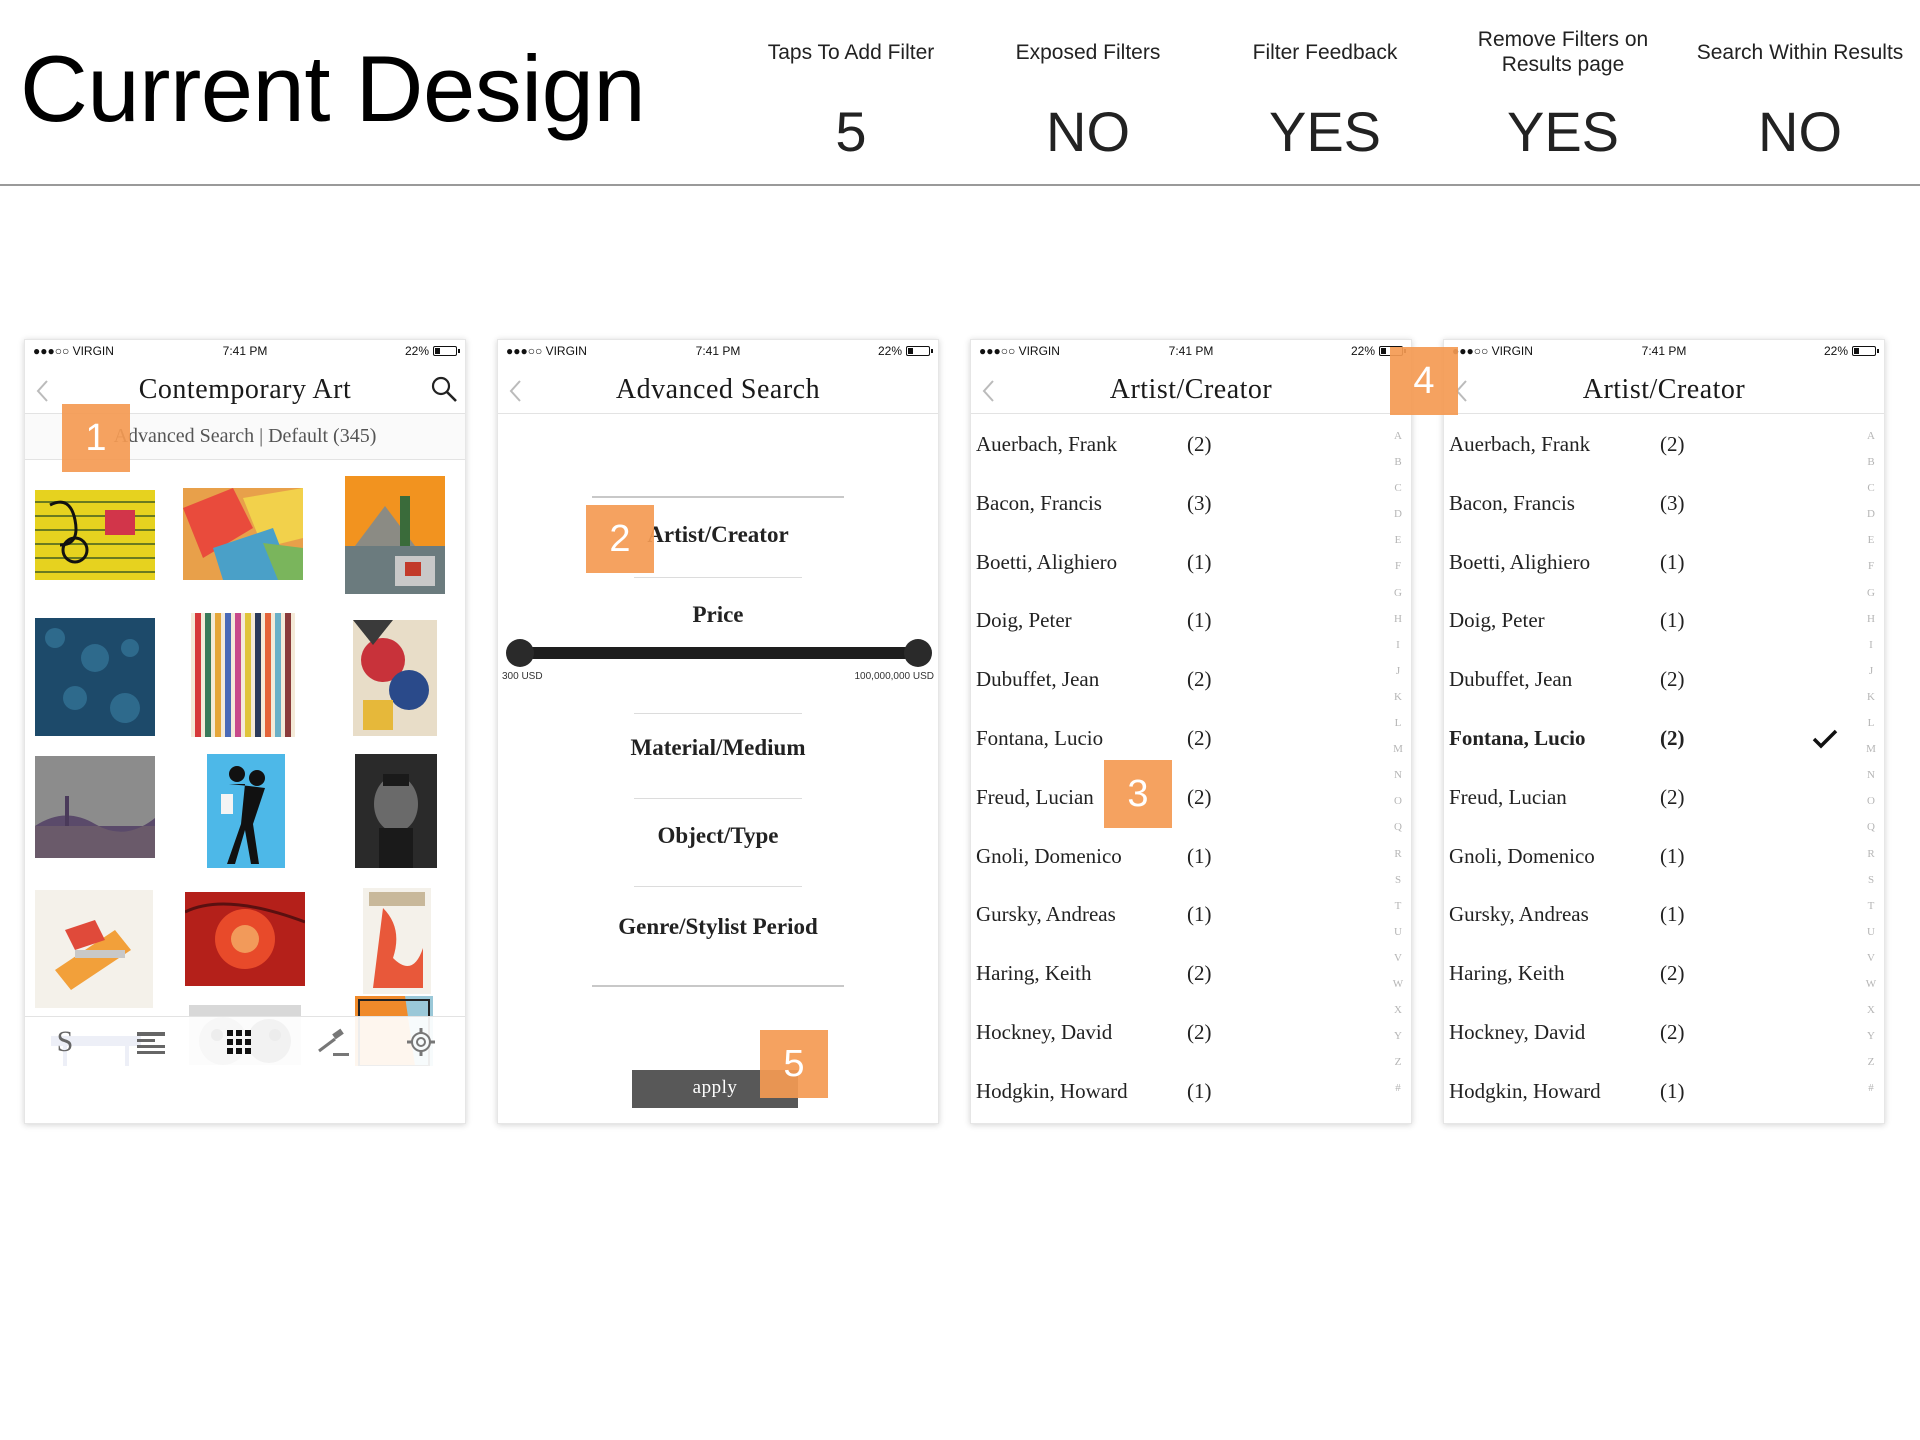  What do you see at coordinates (718, 836) in the screenshot?
I see `filter-object-type: Object/Type` at bounding box center [718, 836].